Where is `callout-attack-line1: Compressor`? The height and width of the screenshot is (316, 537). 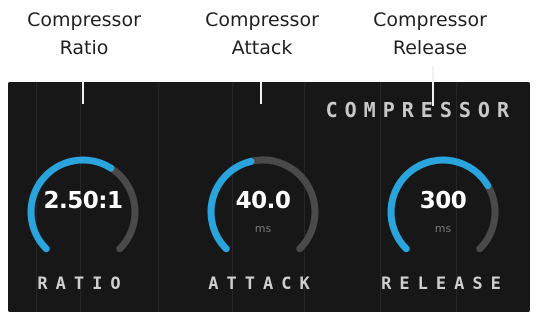 callout-attack-line1: Compressor is located at coordinates (262, 20).